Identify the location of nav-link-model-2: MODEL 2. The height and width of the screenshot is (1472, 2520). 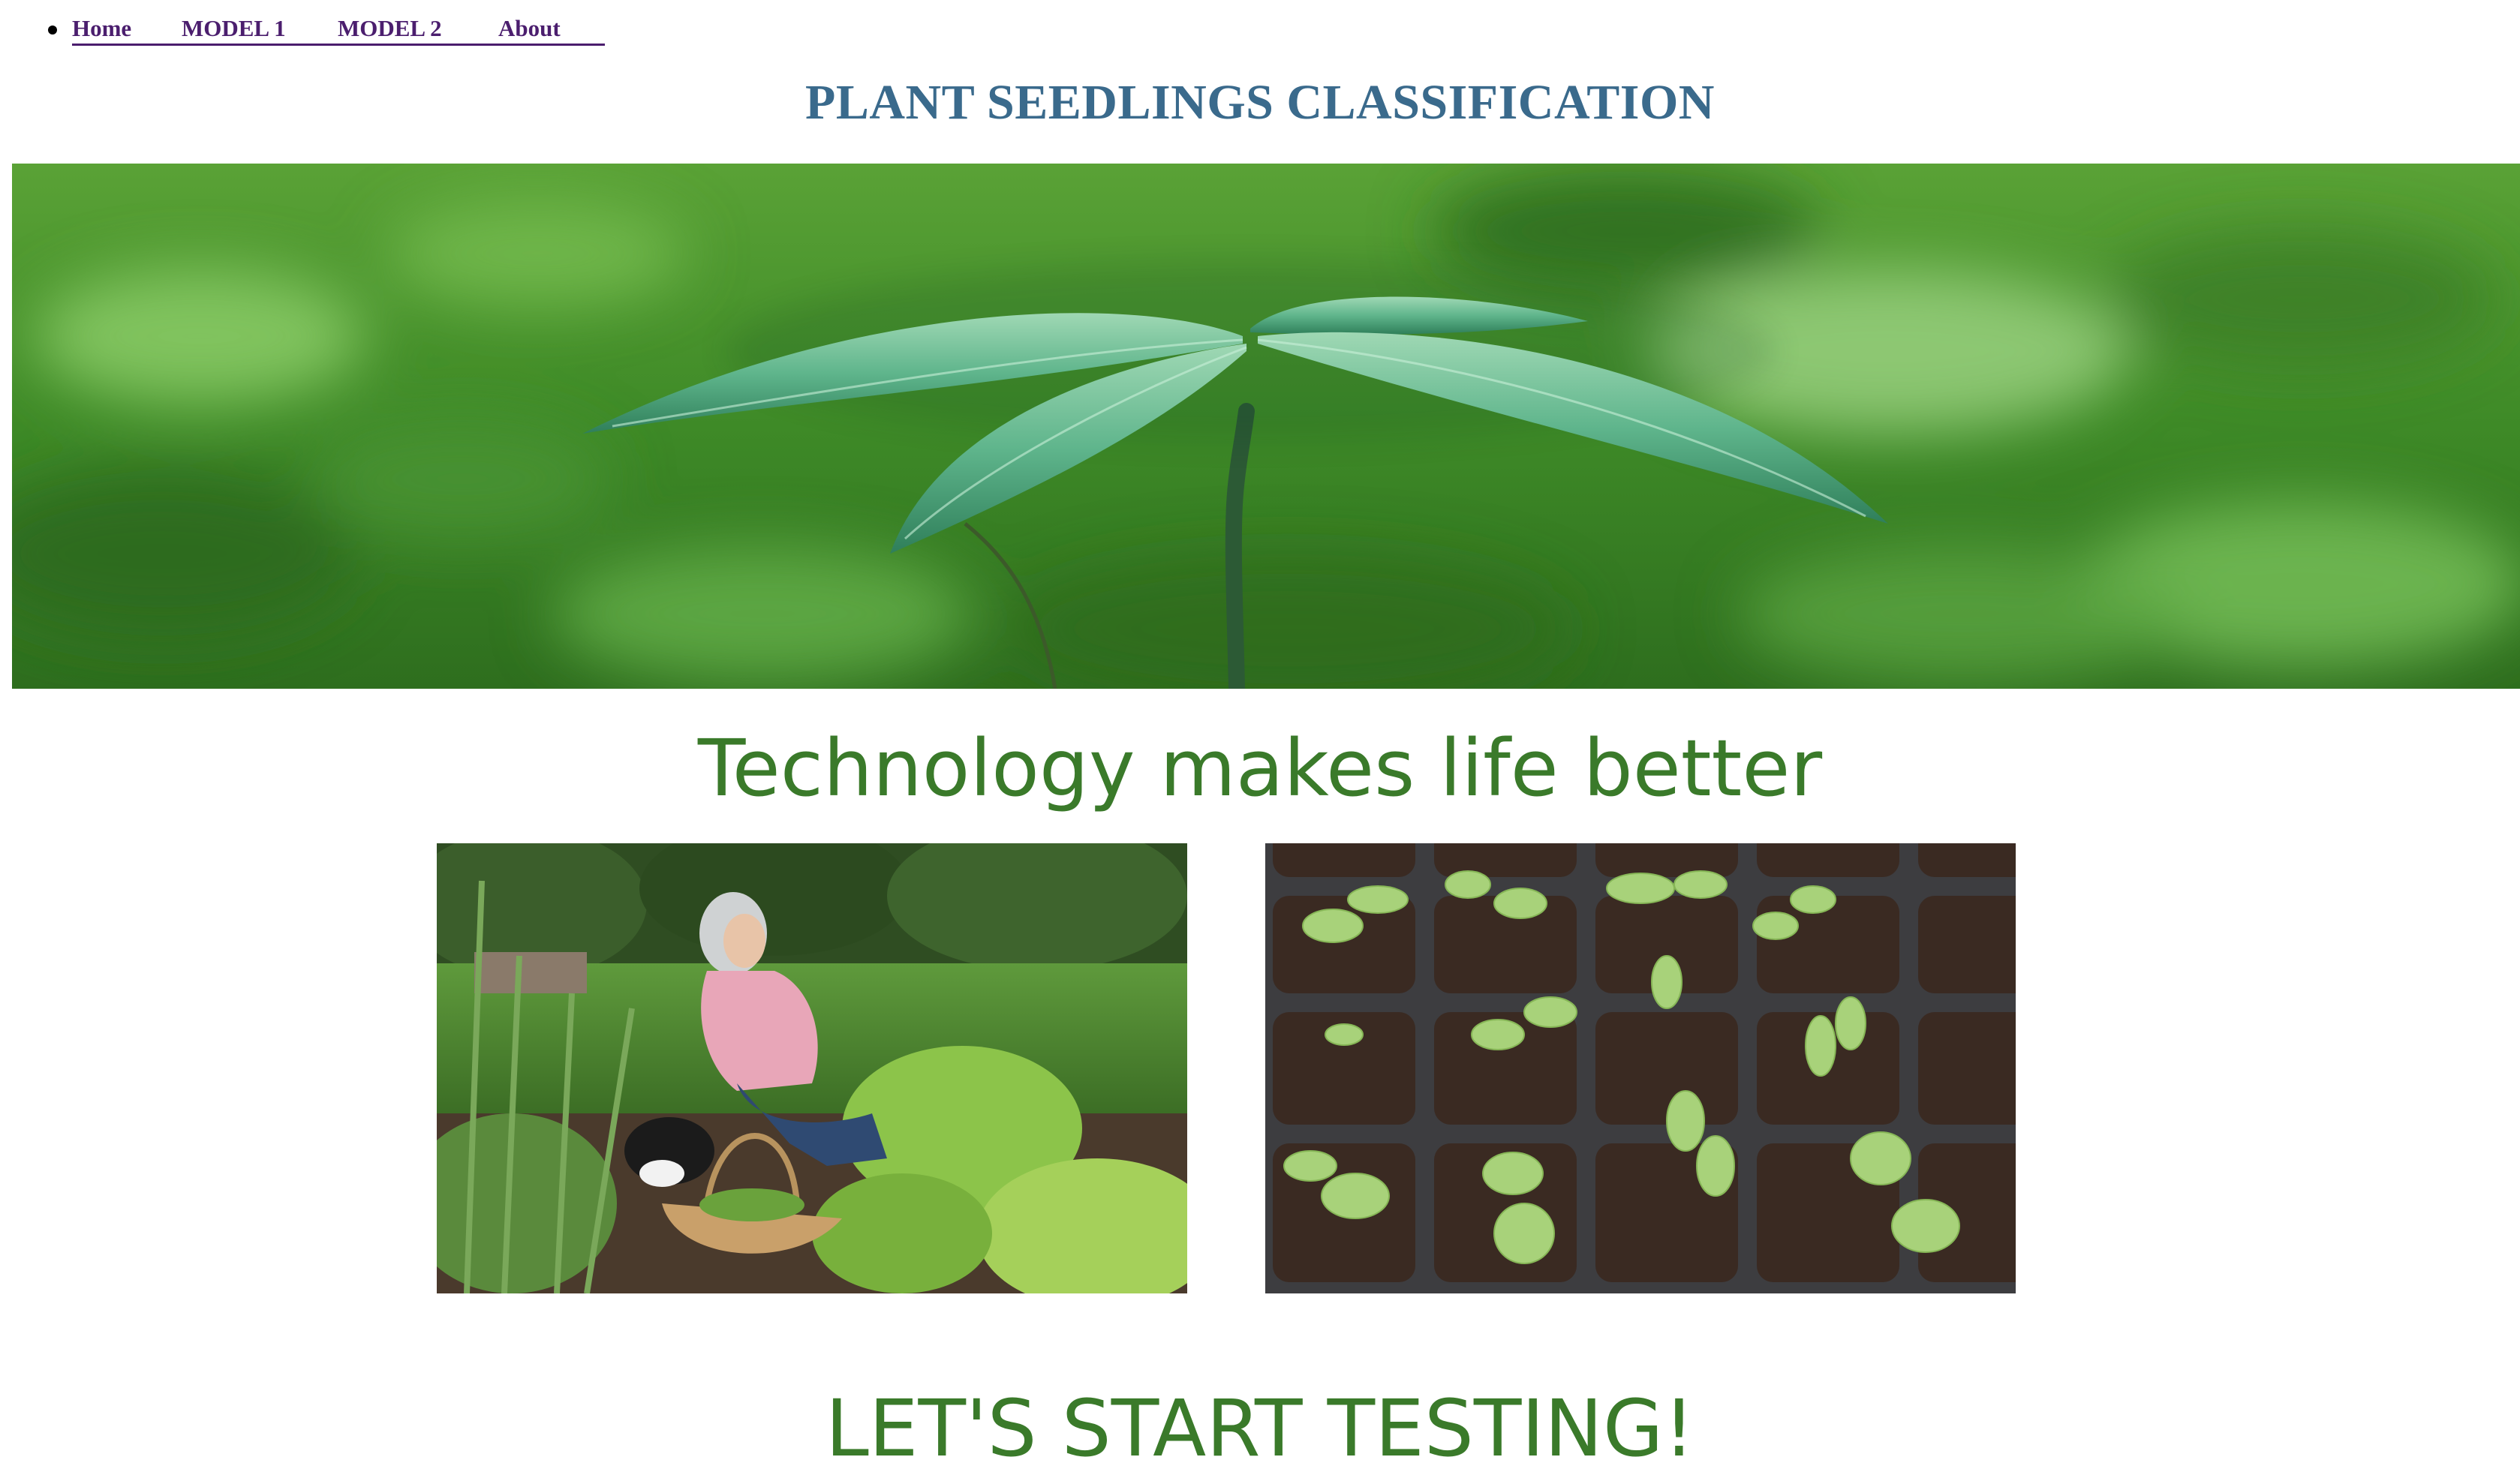
(390, 29).